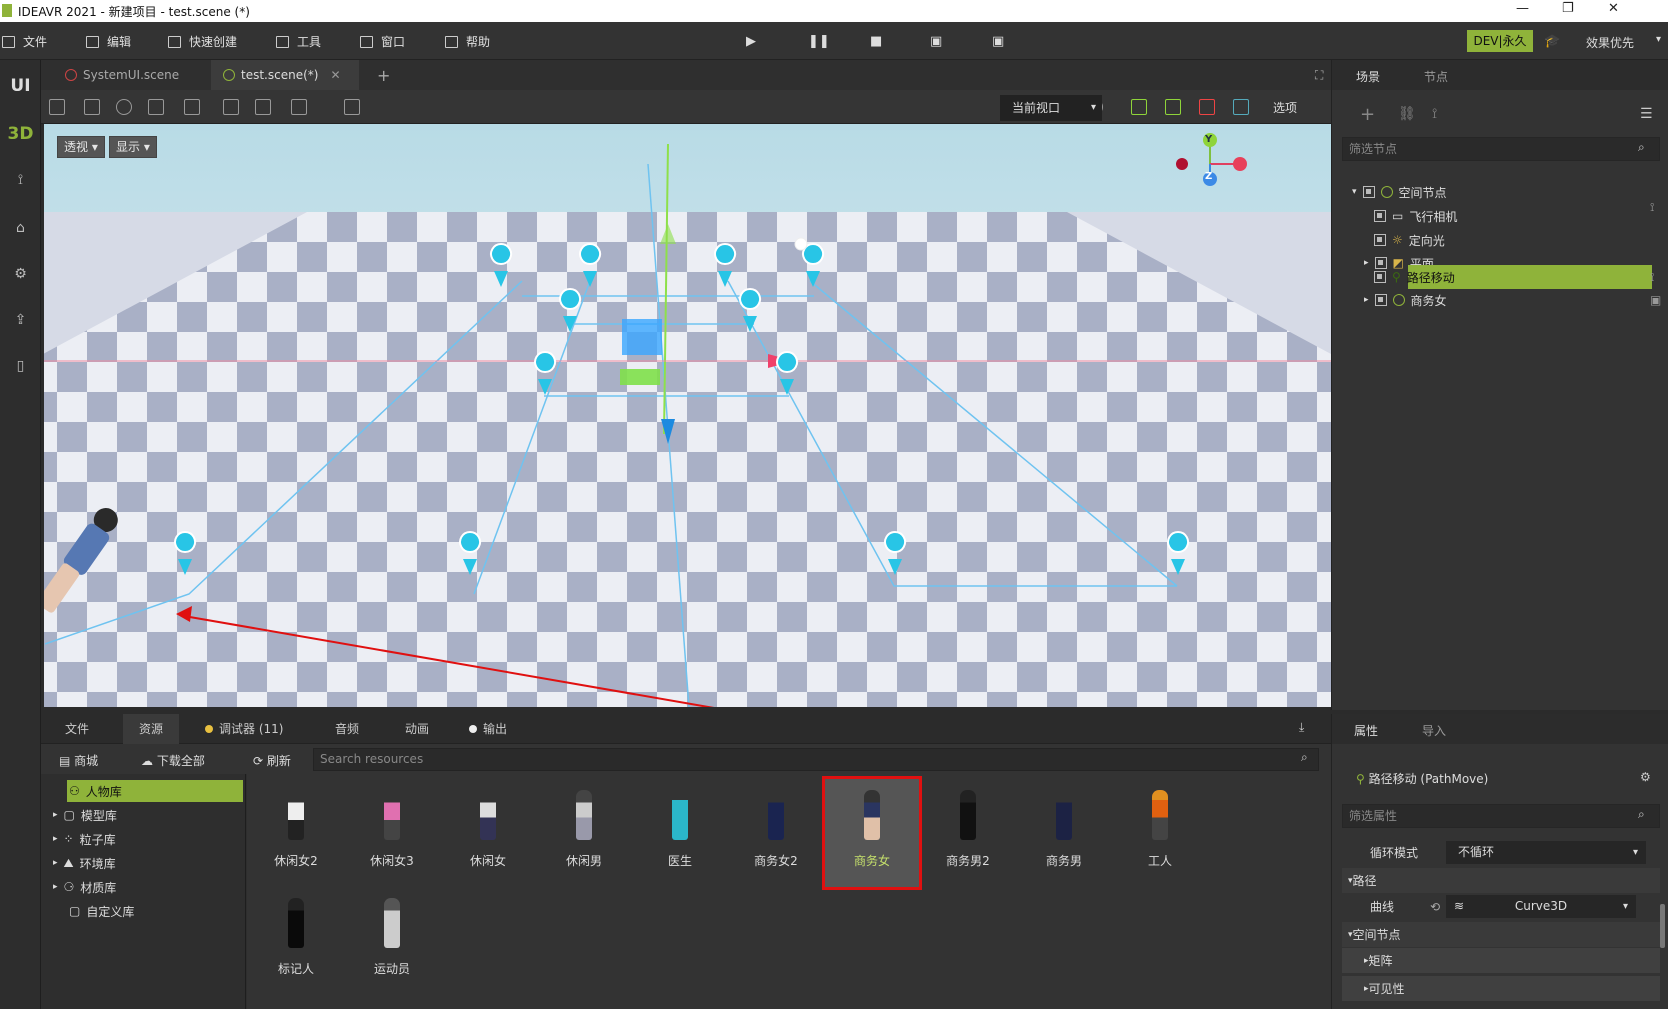 This screenshot has width=1668, height=1009. I want to click on subsection-visibility: ▸ 可见性, so click(1501, 988).